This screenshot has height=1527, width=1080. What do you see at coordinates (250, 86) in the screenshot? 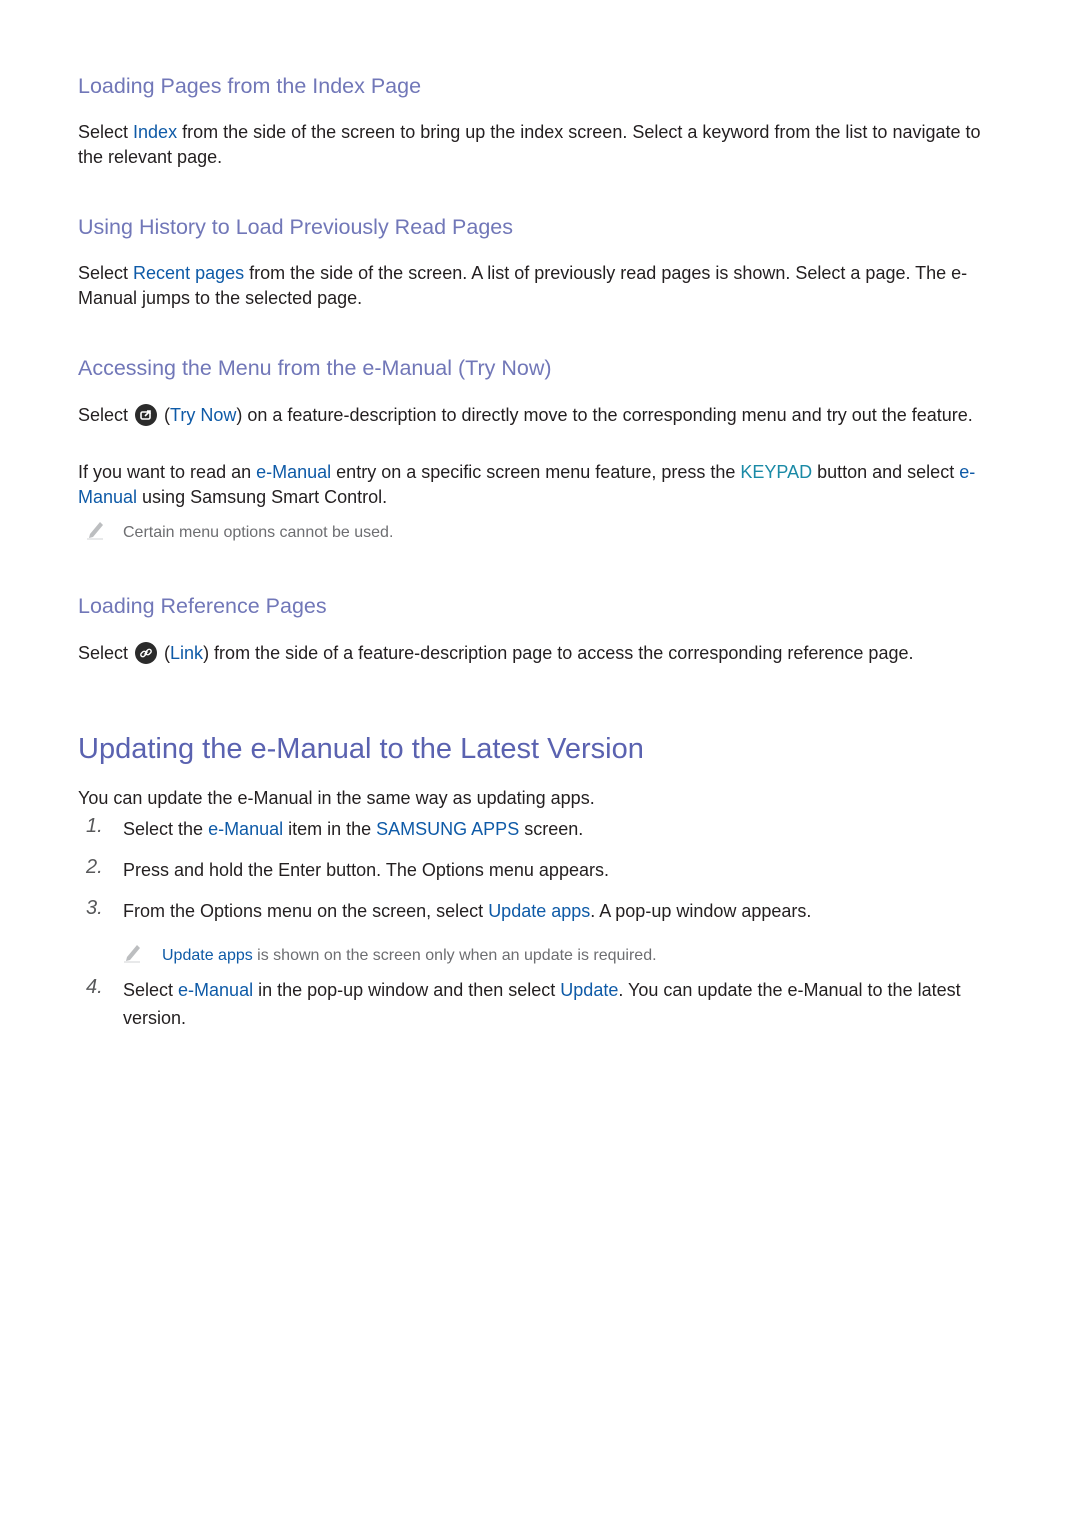
I see `section-heading-index: Loading Pages from the Index Page` at bounding box center [250, 86].